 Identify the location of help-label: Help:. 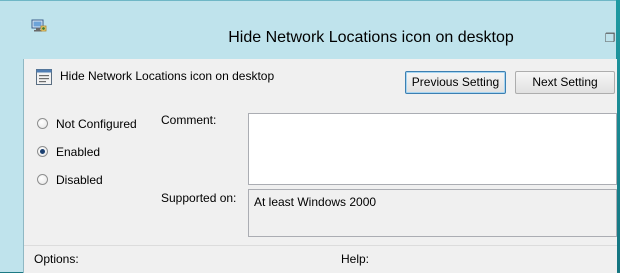
(355, 259).